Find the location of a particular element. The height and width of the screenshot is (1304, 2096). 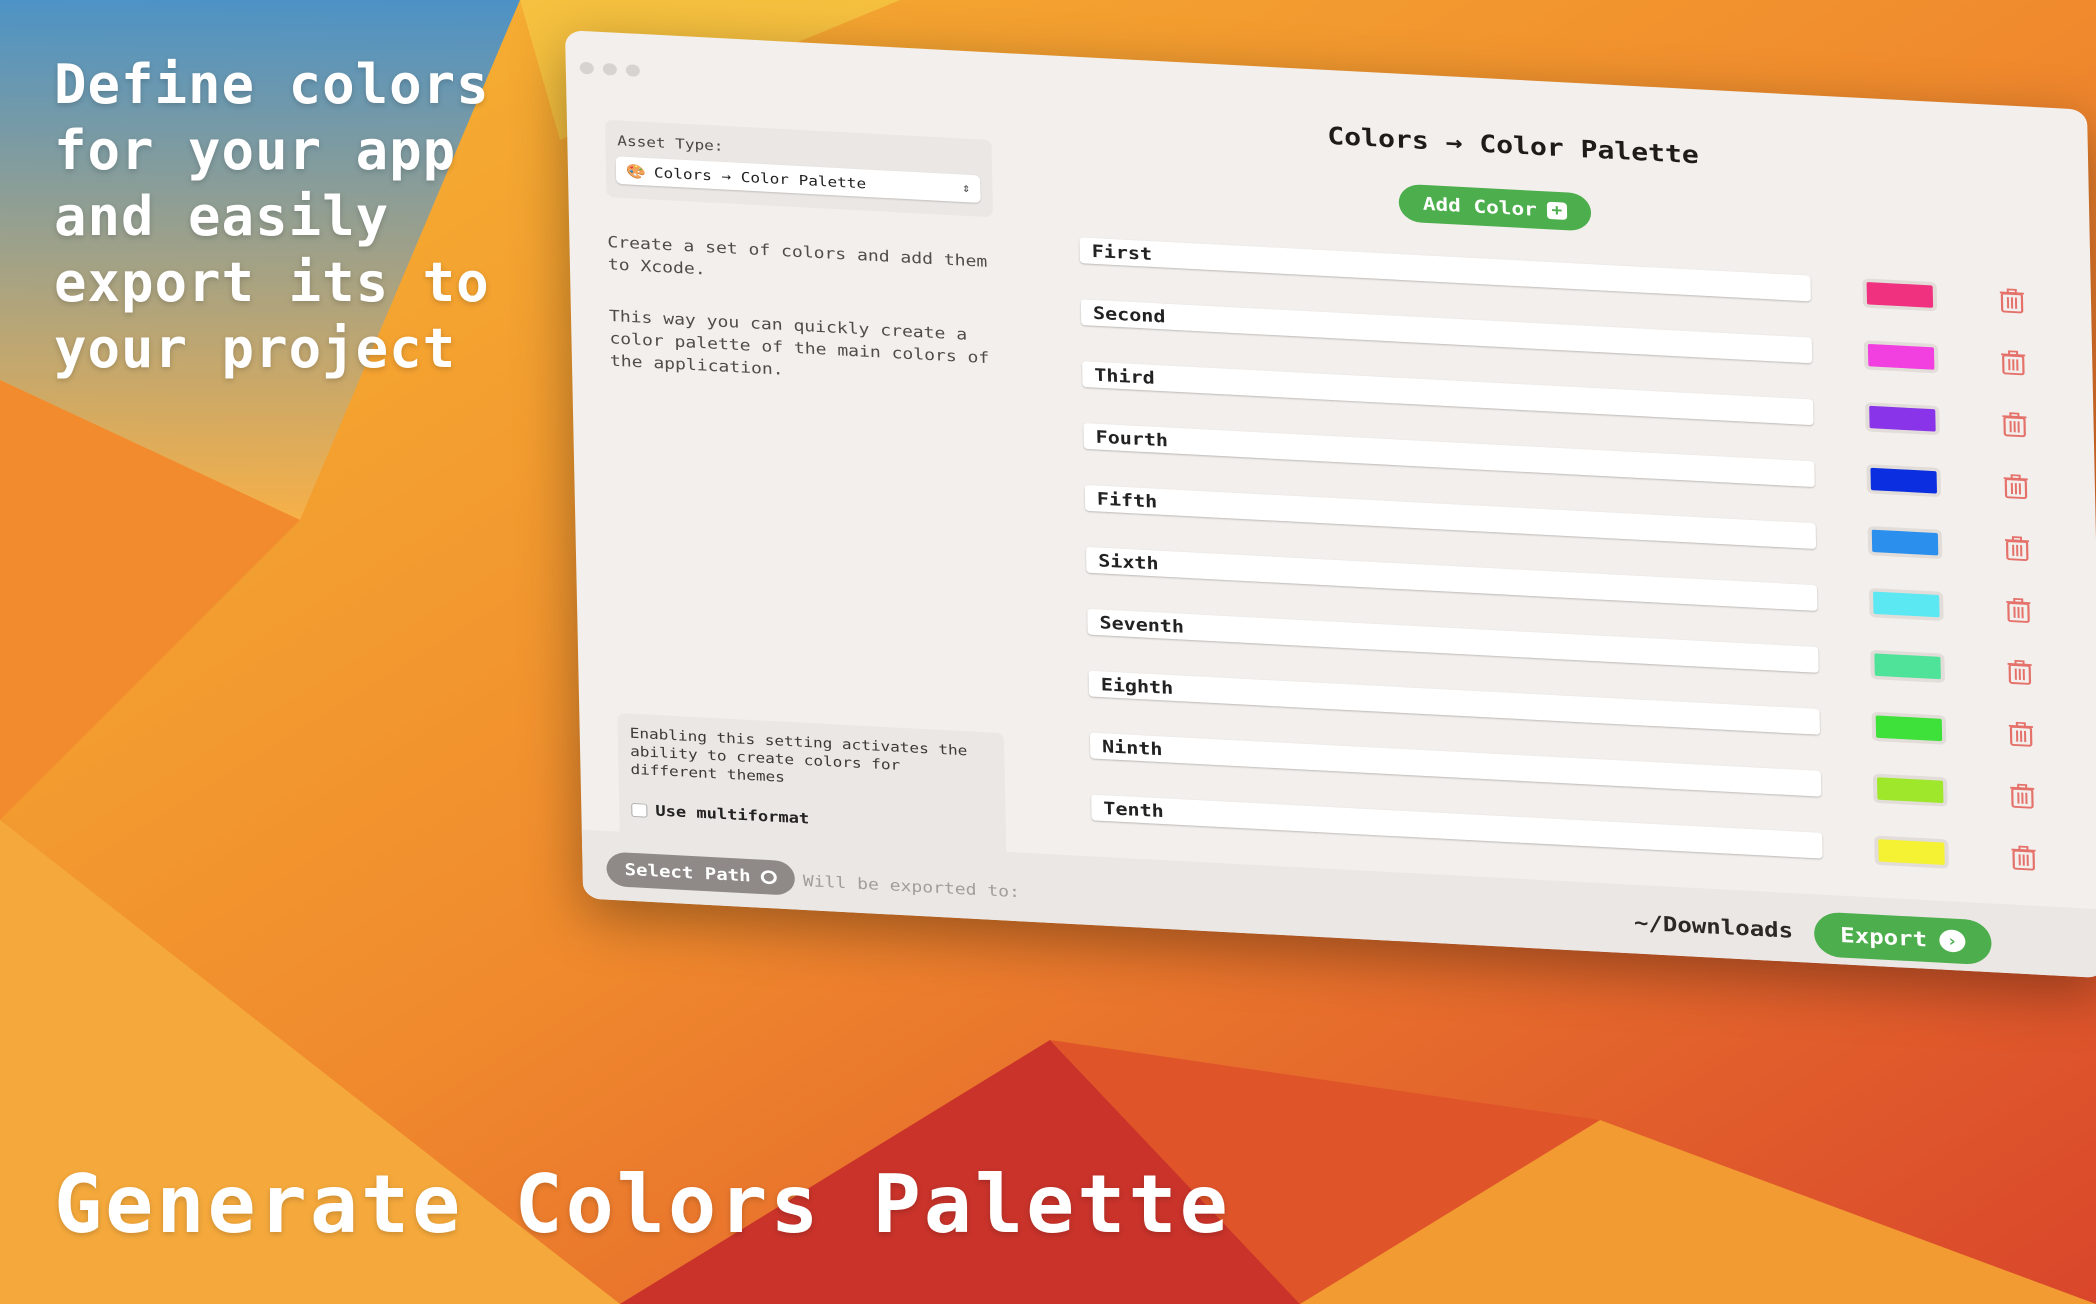

add-color-button: Add Color + is located at coordinates (1495, 207).